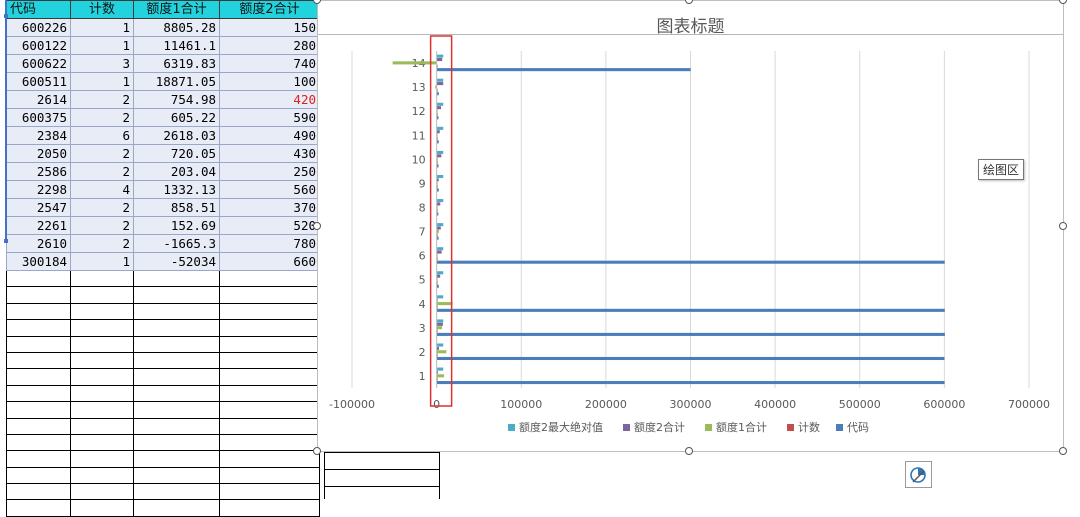  Describe the element at coordinates (38, 81) in the screenshot. I see `table-cell: 600511` at that location.